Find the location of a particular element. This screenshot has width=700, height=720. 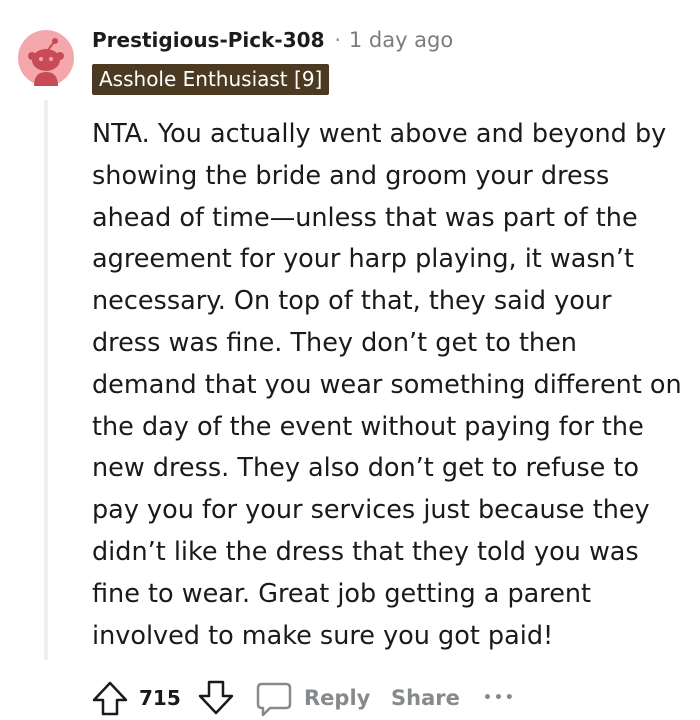

more-options-icon: ••• is located at coordinates (499, 698).